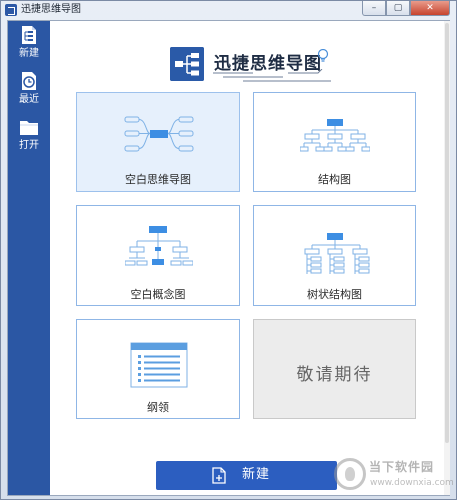 Image resolution: width=457 pixels, height=500 pixels. What do you see at coordinates (158, 179) in the screenshot?
I see `template-label: 空白思维导图` at bounding box center [158, 179].